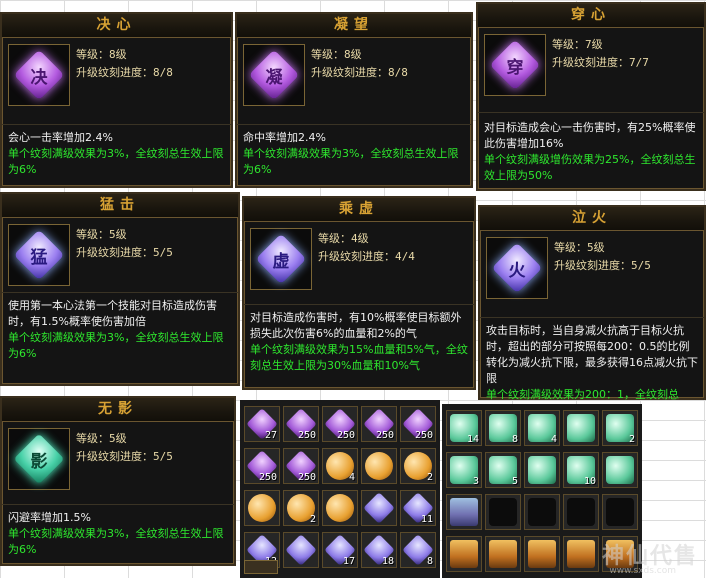 Image resolution: width=706 pixels, height=578 pixels. I want to click on inscription-gem-icon: 影, so click(39, 459).